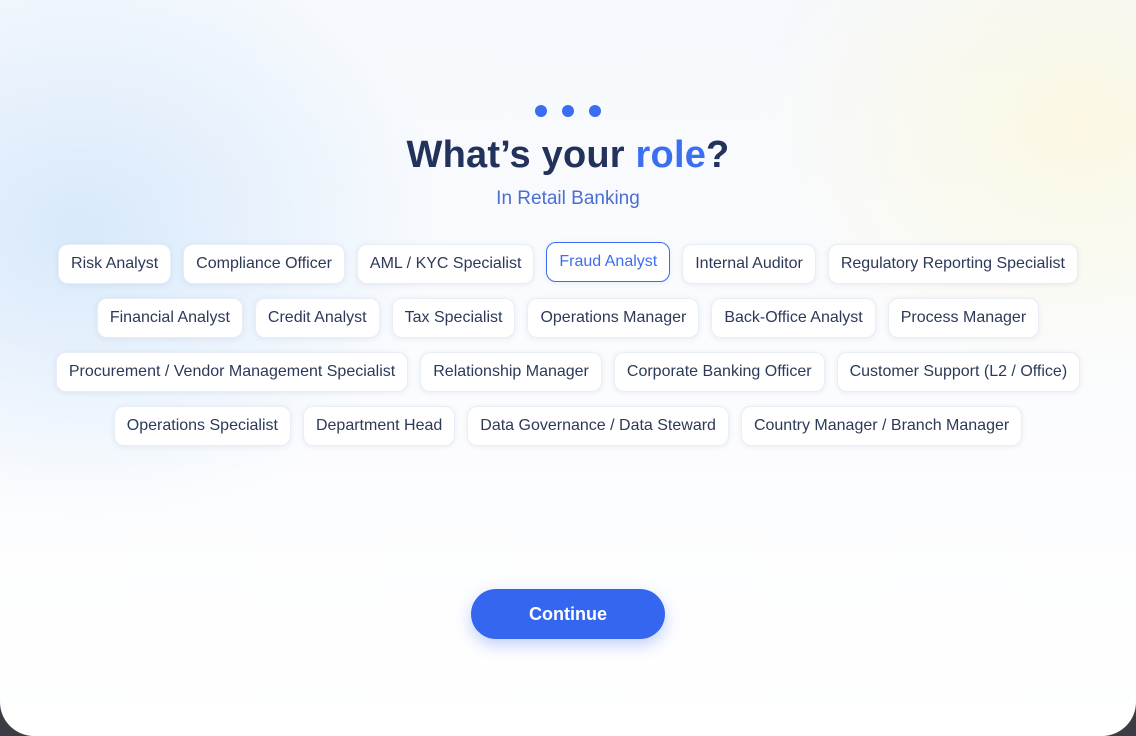 Image resolution: width=1136 pixels, height=736 pixels. I want to click on role-chip: Back-Office Analyst, so click(793, 318).